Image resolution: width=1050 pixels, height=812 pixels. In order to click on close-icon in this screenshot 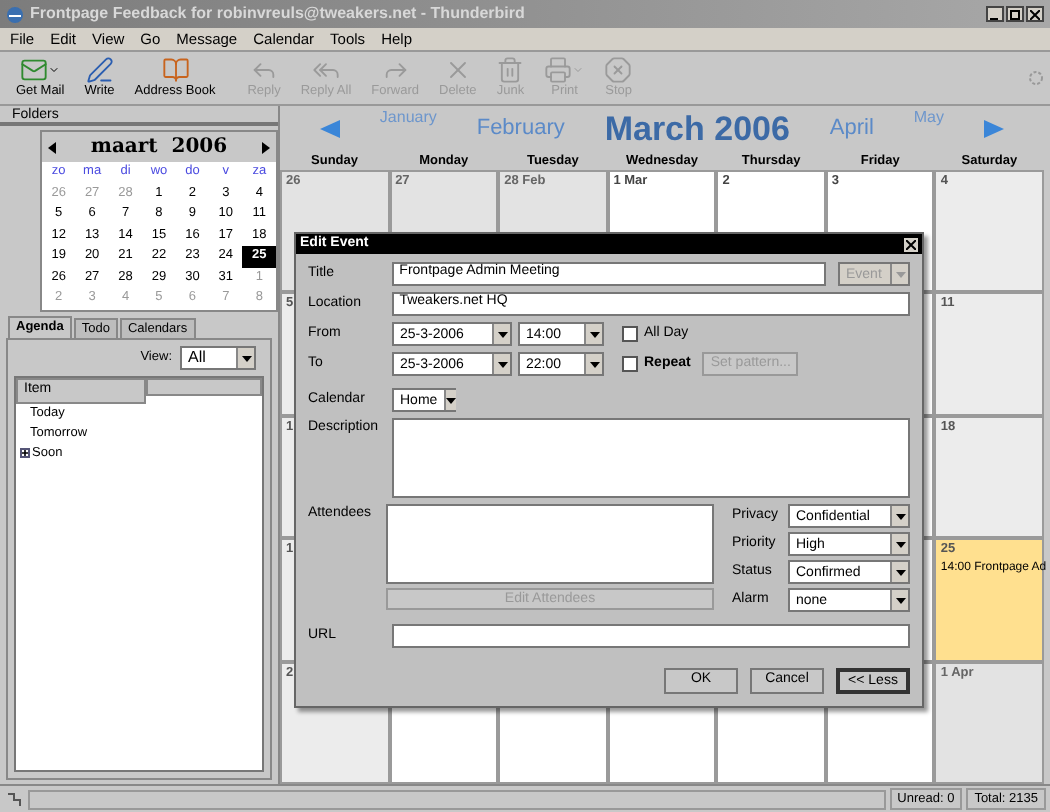, I will do `click(1035, 14)`.